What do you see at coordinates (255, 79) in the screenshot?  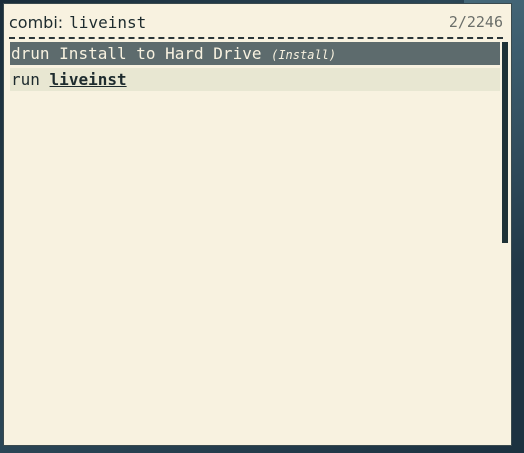 I see `result-item-liveinst: run liveinst` at bounding box center [255, 79].